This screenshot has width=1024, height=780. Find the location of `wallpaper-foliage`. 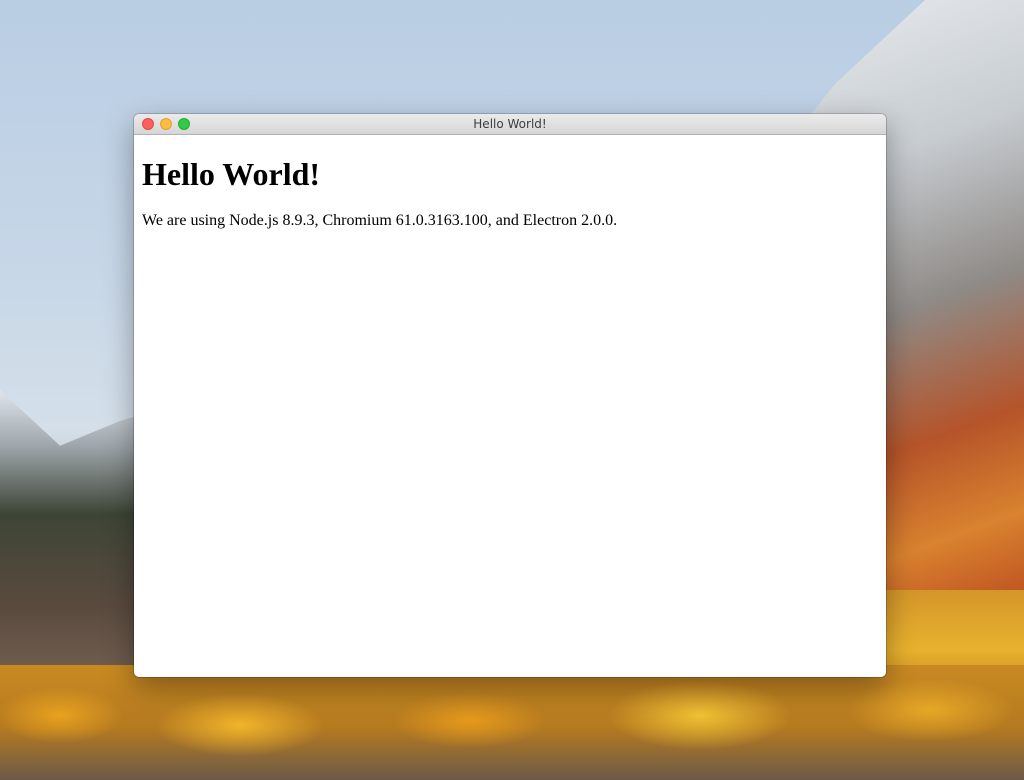

wallpaper-foliage is located at coordinates (512, 722).